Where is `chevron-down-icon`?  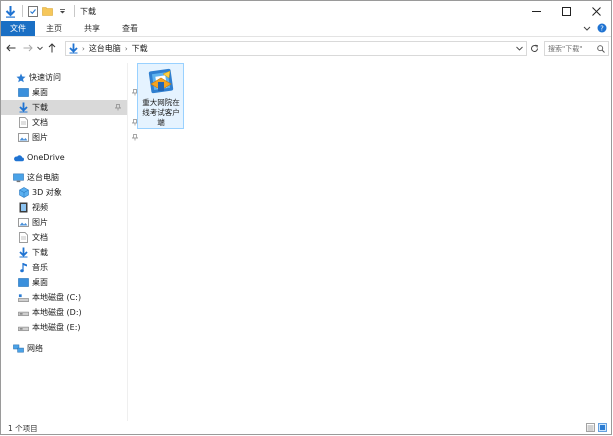
chevron-down-icon is located at coordinates (519, 48).